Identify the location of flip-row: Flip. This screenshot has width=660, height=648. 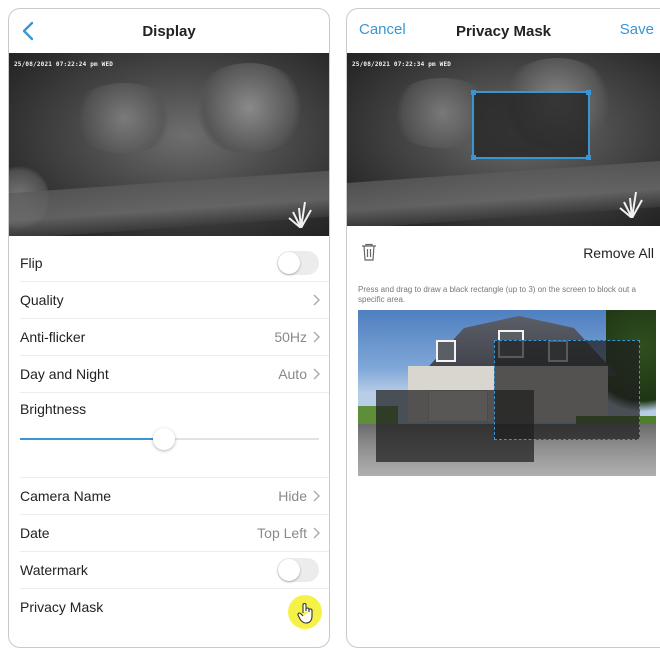
(174, 263).